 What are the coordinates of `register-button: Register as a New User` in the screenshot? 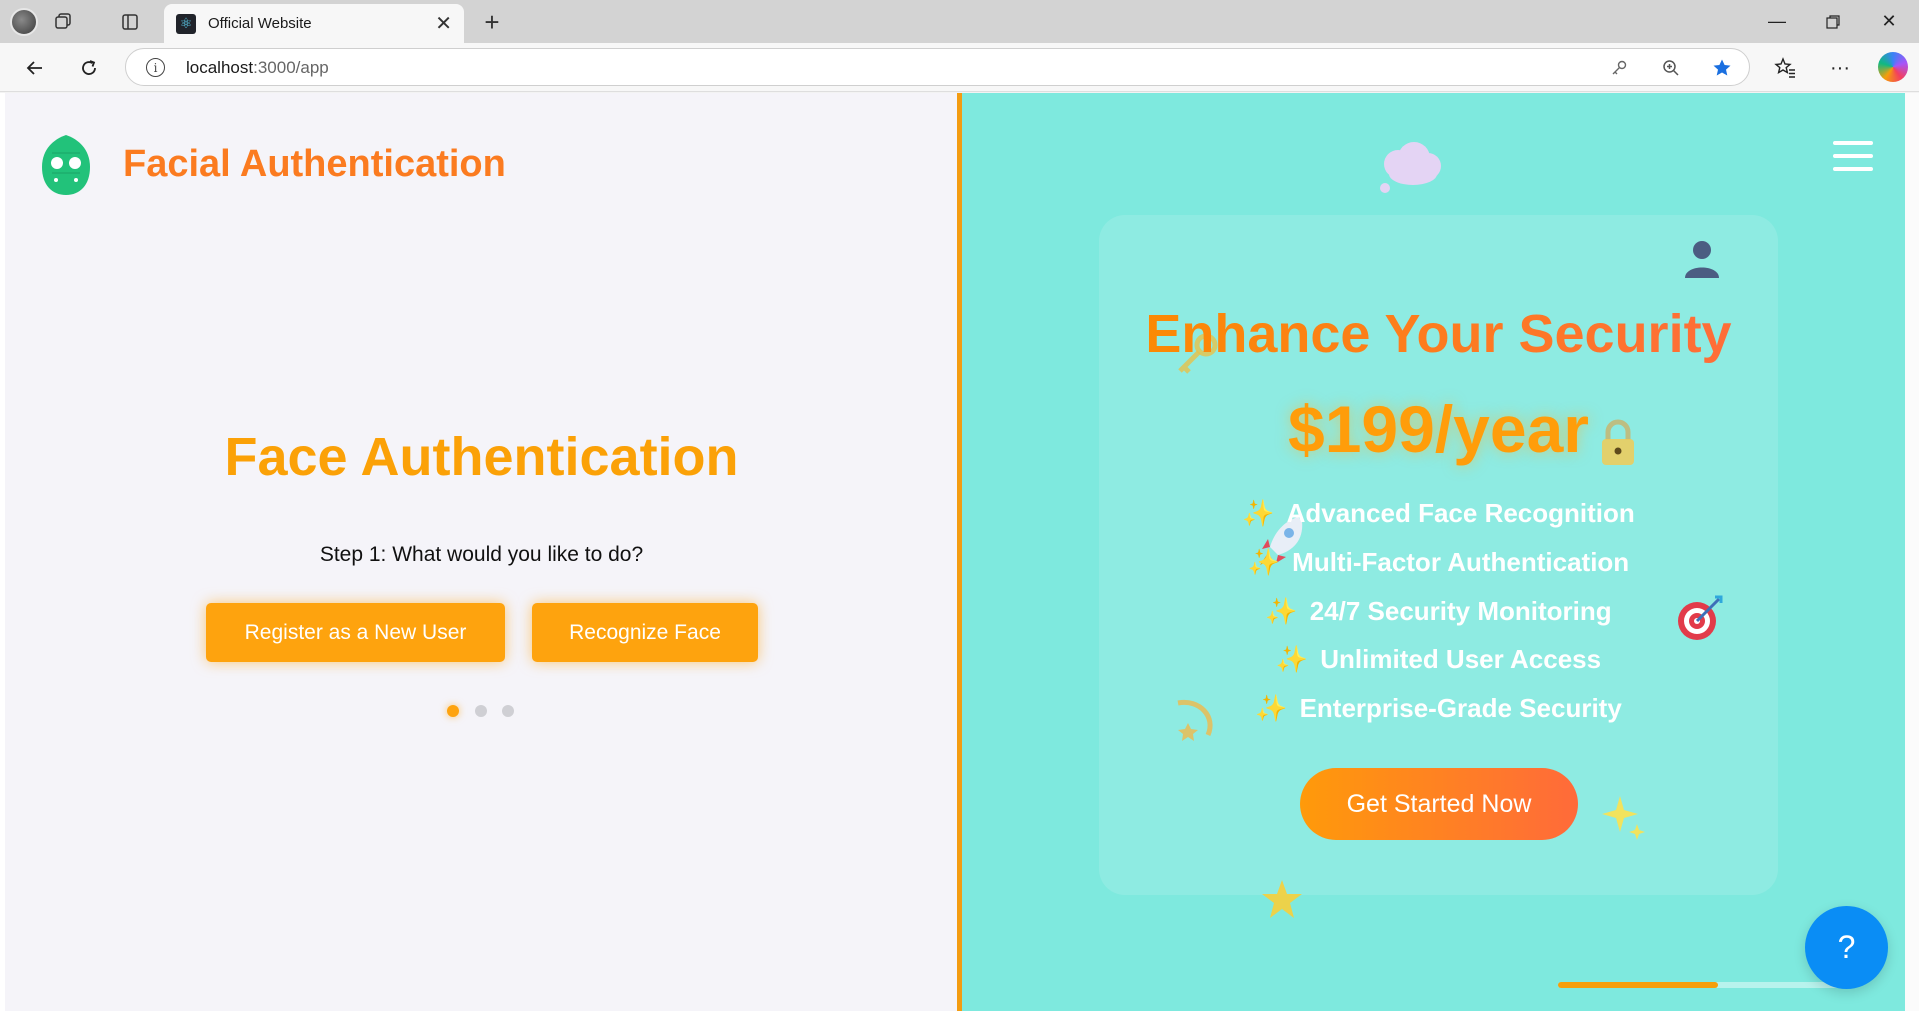 It's located at (355, 632).